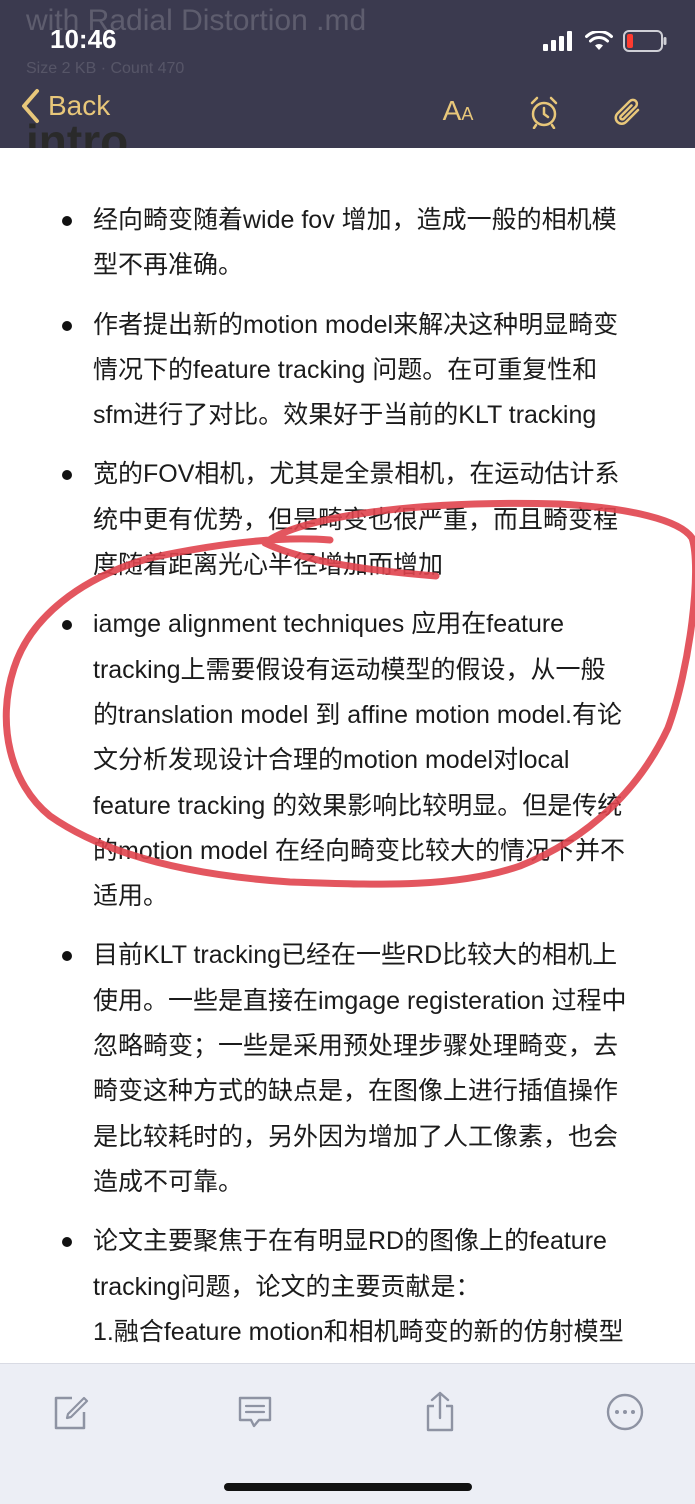  Describe the element at coordinates (349, 669) in the screenshot. I see `text-line: tracking上需要假设有运动模型的假设，从一般` at that location.